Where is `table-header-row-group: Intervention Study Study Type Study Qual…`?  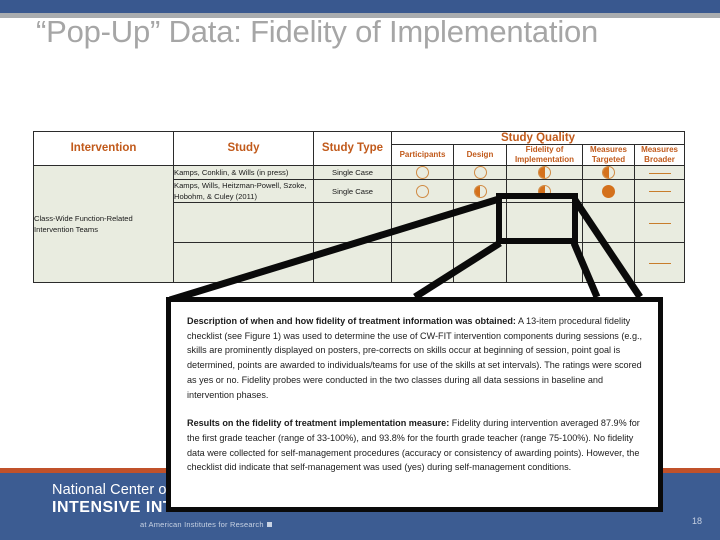
table-header-row-group: Intervention Study Study Type Study Qual… is located at coordinates (359, 148).